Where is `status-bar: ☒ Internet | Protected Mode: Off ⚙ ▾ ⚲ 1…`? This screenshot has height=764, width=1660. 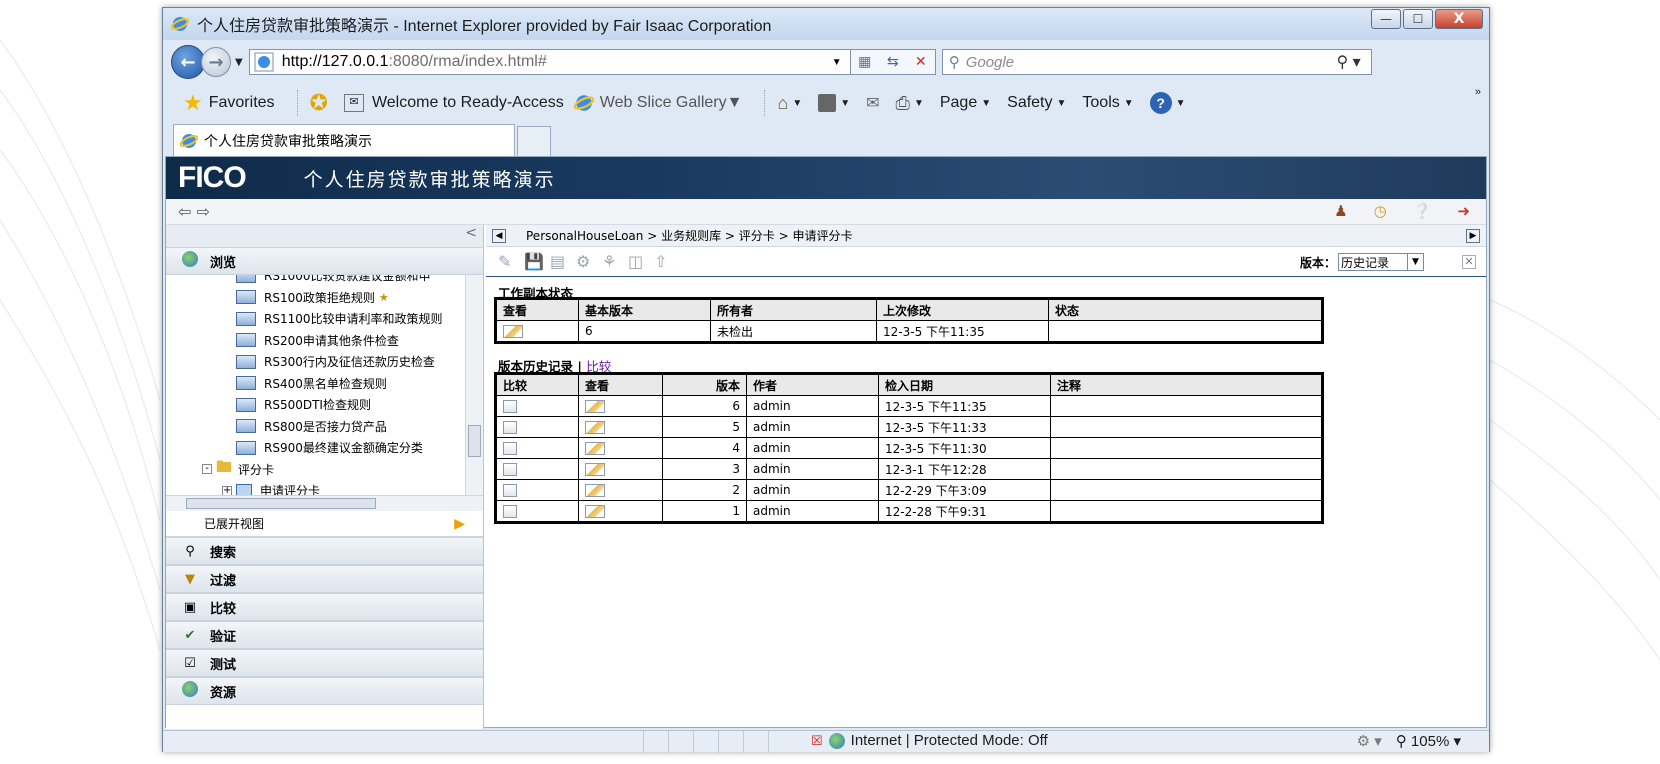 status-bar: ☒ Internet | Protected Mode: Off ⚙ ▾ ⚲ 1… is located at coordinates (826, 741).